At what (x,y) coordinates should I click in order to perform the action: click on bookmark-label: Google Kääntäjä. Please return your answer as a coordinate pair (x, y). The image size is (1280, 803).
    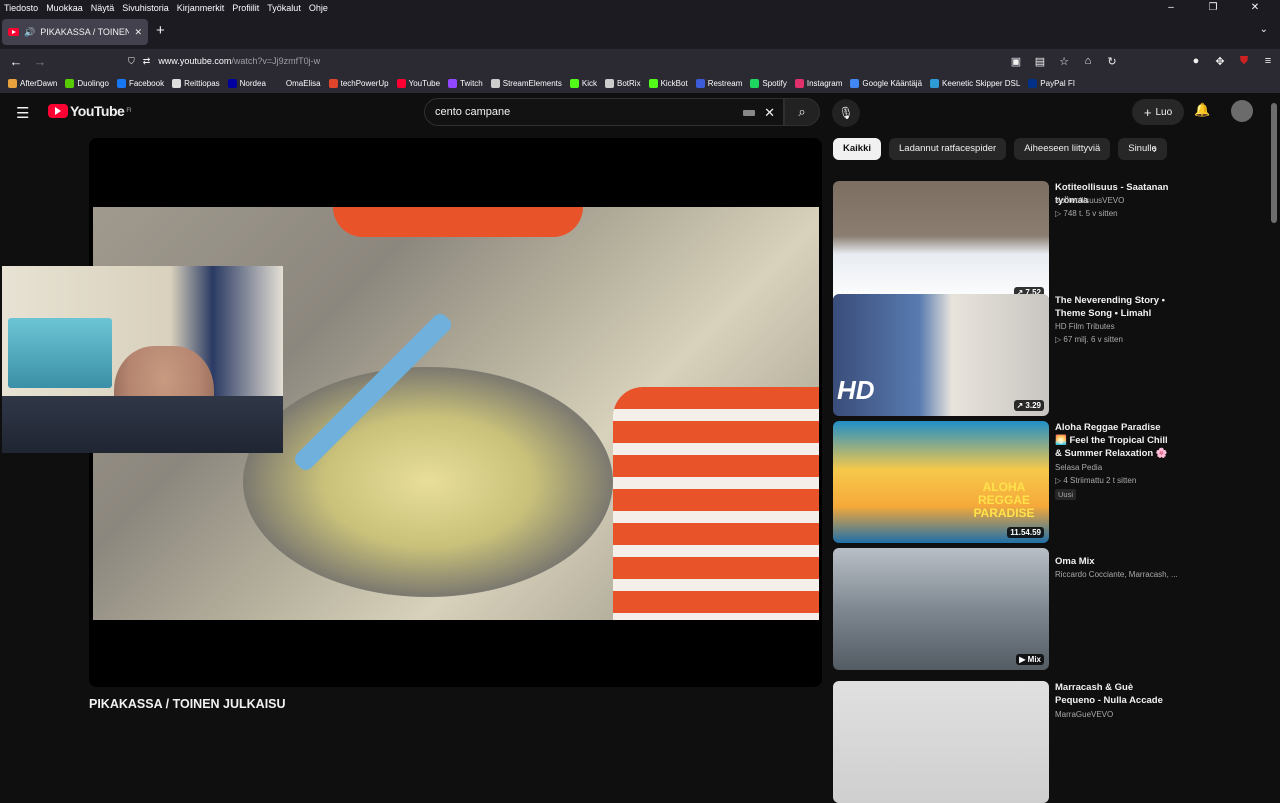
    Looking at the image, I should click on (892, 83).